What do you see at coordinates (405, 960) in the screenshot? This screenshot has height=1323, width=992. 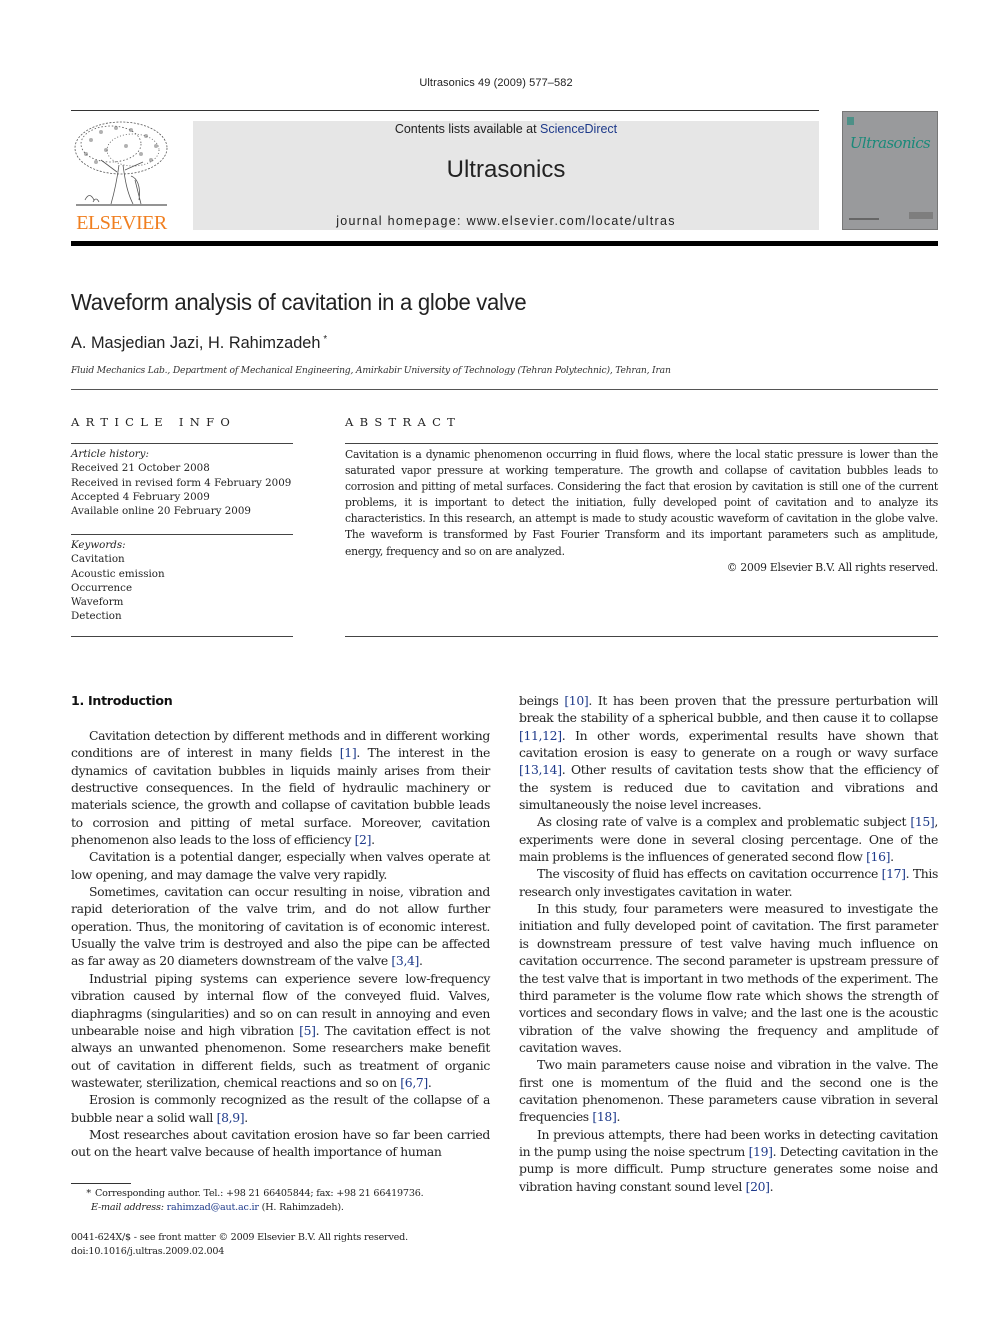 I see `citation-link: [3,4]` at bounding box center [405, 960].